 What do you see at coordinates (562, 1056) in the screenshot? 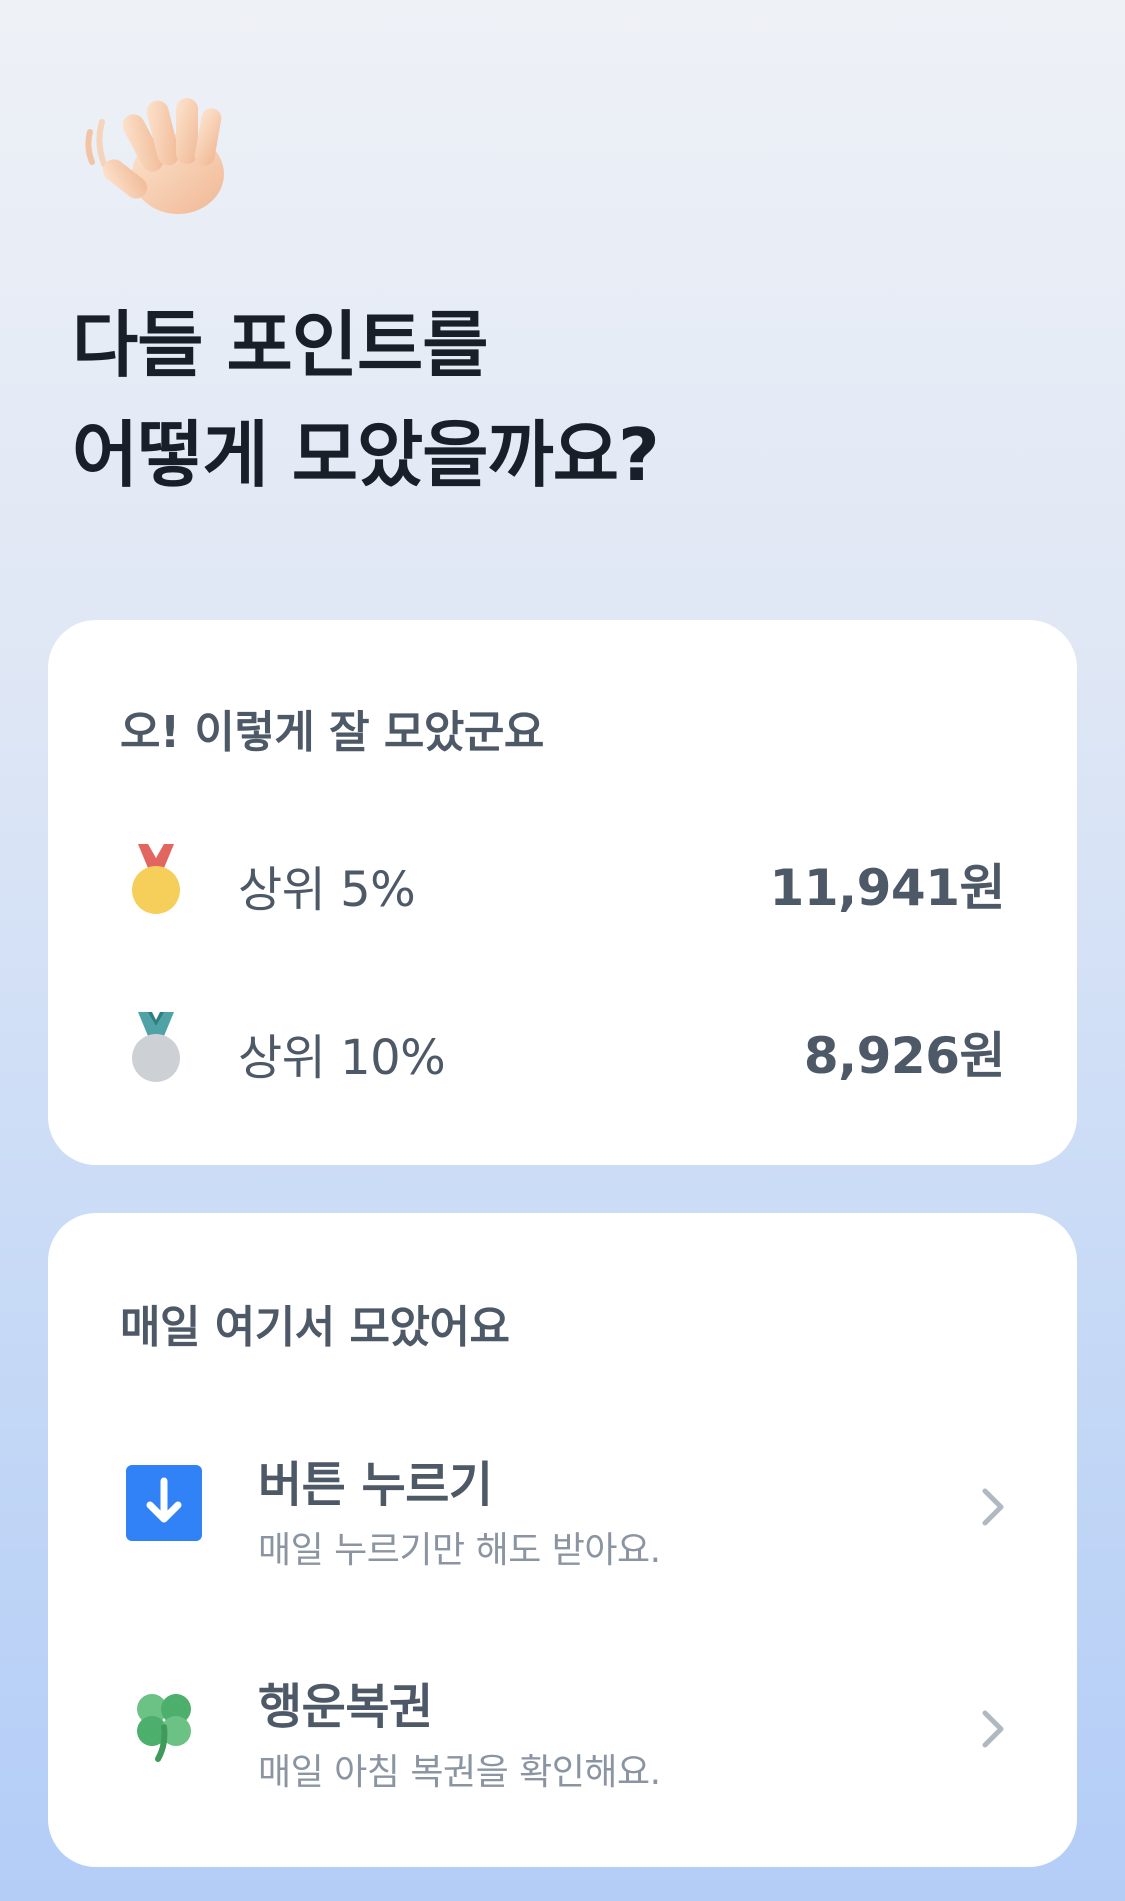
I see `rank-row-top-10: 상위 10% 8,926원` at bounding box center [562, 1056].